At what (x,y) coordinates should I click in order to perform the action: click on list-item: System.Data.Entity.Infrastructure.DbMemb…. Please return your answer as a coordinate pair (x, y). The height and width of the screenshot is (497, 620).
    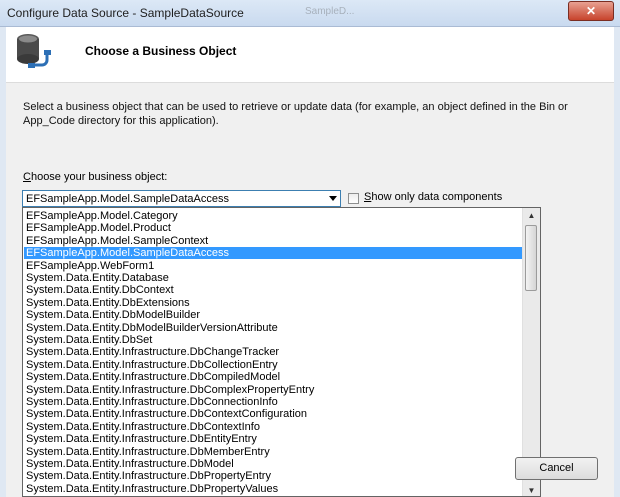
    Looking at the image, I should click on (273, 452).